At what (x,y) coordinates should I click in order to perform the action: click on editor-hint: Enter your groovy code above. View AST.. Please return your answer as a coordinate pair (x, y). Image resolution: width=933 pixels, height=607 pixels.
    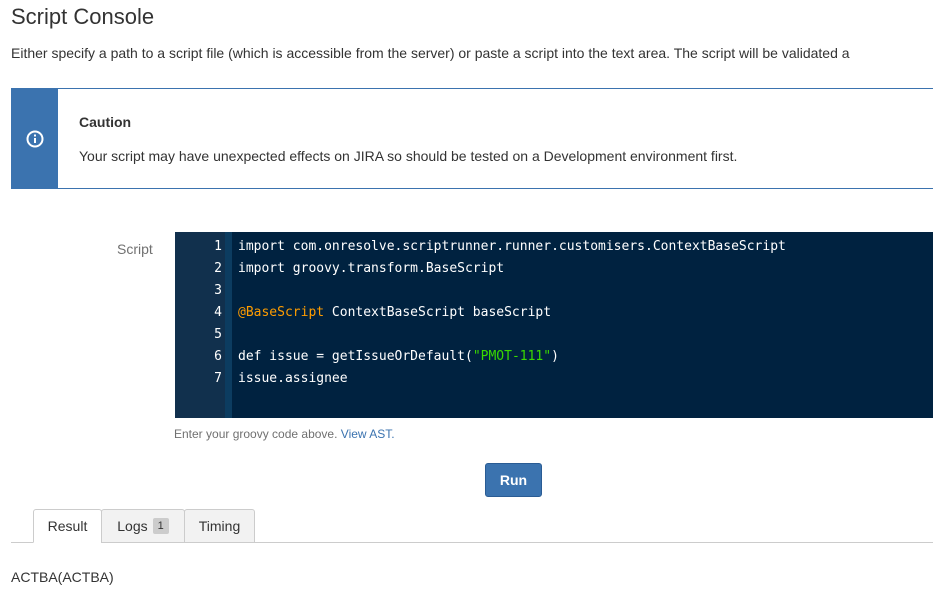
    Looking at the image, I should click on (284, 434).